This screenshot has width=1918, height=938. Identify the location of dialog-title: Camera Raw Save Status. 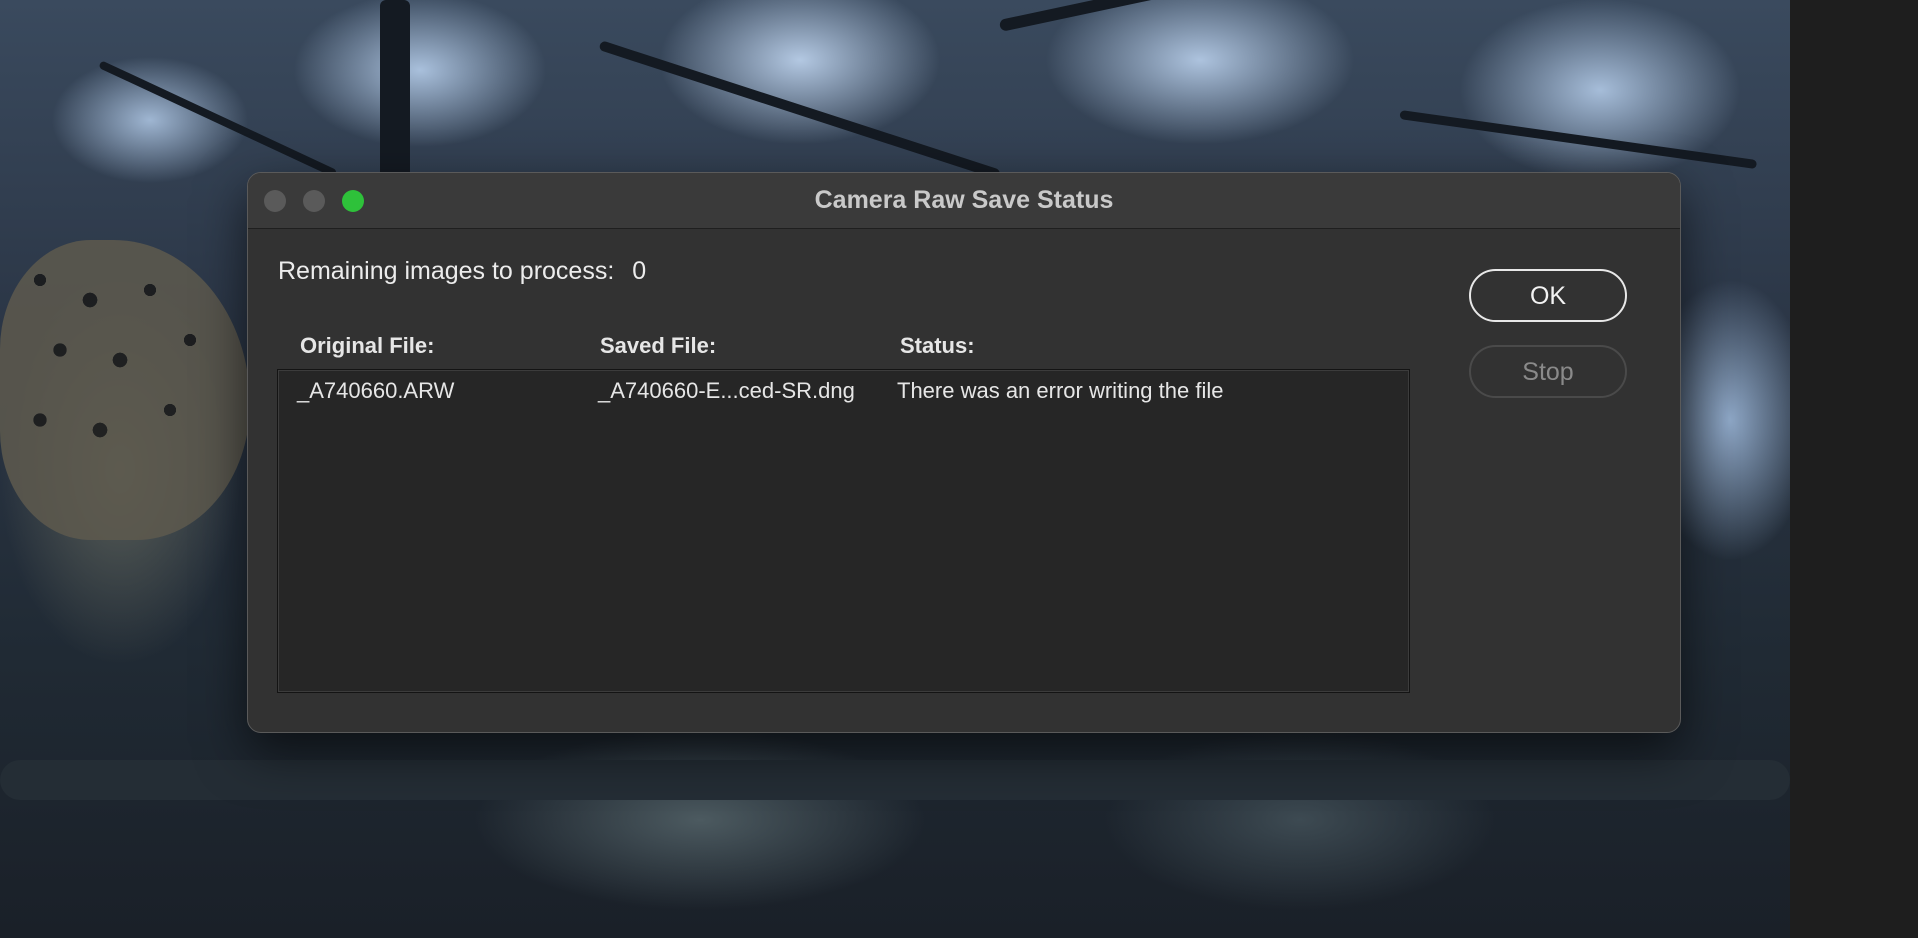
(964, 200).